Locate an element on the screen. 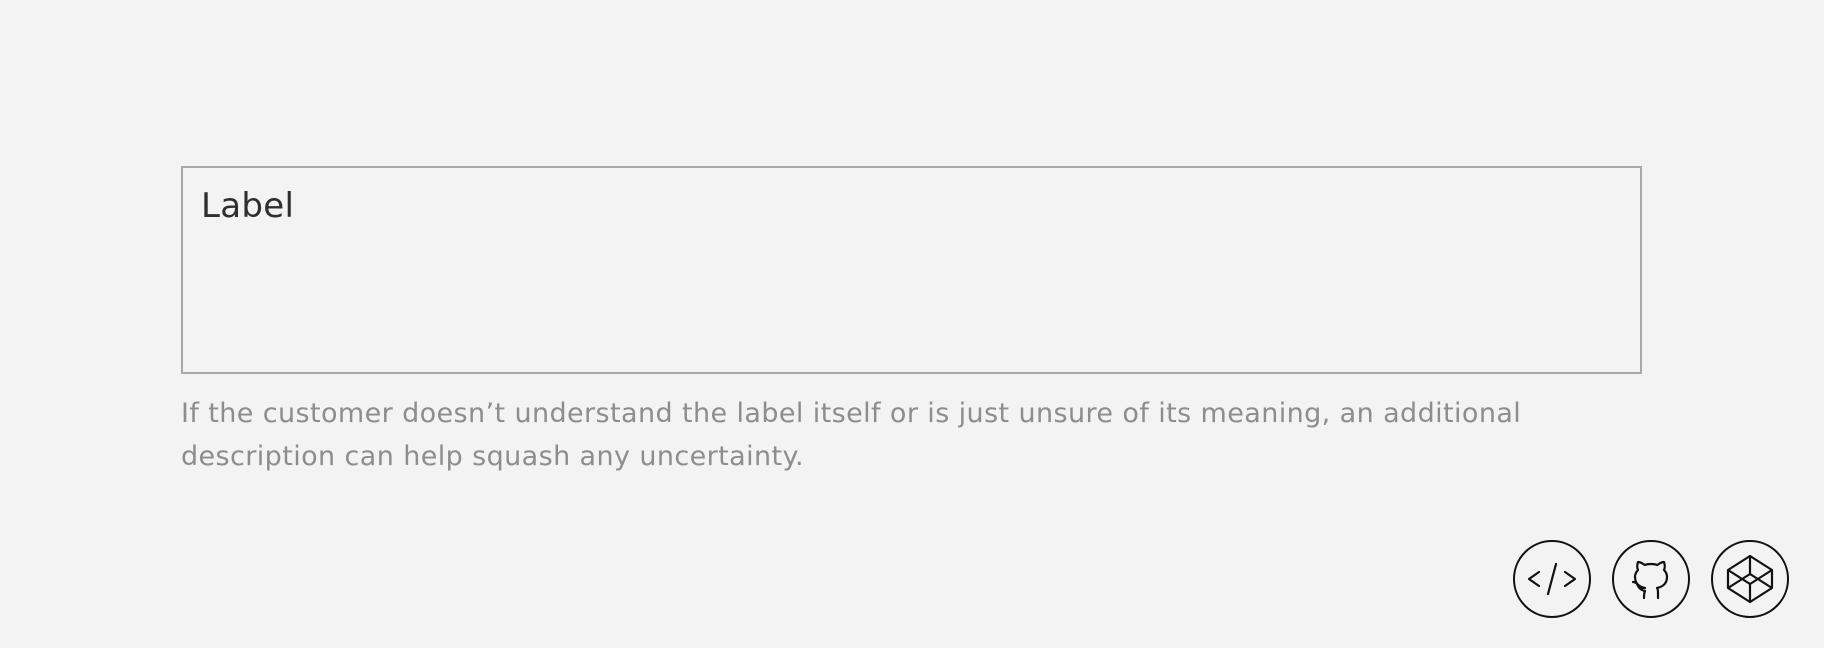 This screenshot has width=1824, height=648. code-icon is located at coordinates (1552, 579).